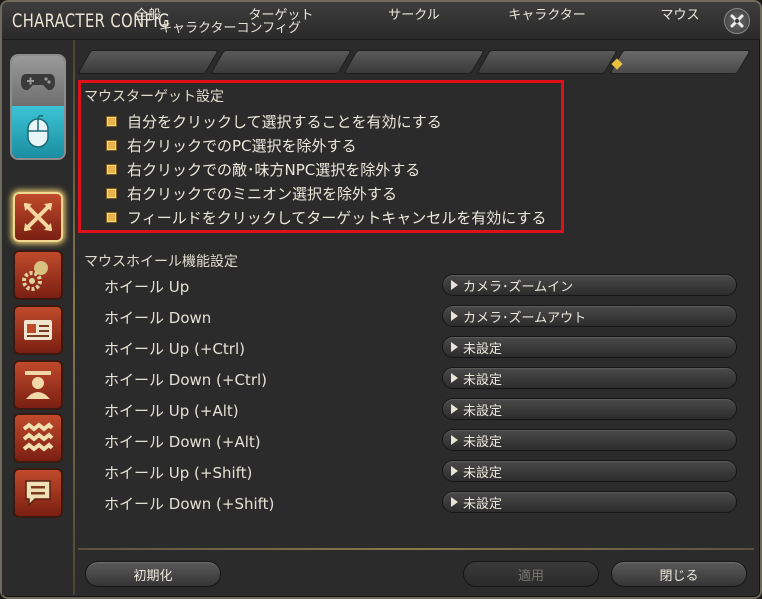 The width and height of the screenshot is (762, 599). What do you see at coordinates (547, 62) in the screenshot?
I see `tab-character` at bounding box center [547, 62].